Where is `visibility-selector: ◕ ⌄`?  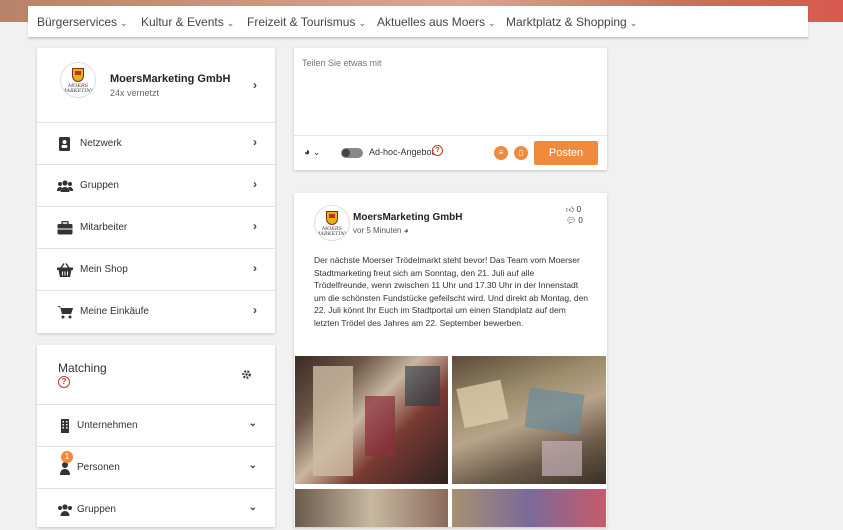
visibility-selector: ◕ ⌄ is located at coordinates (312, 152).